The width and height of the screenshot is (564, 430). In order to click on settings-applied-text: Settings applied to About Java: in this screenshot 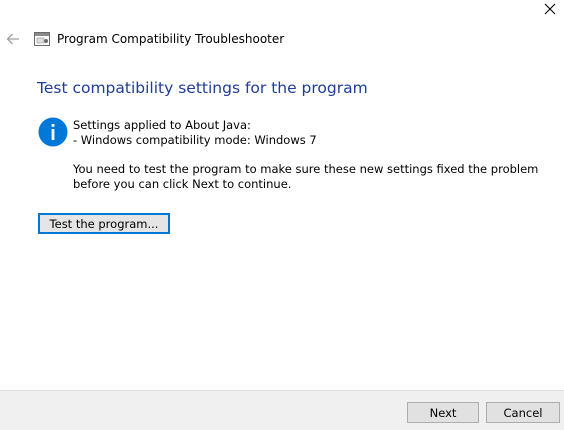, I will do `click(162, 125)`.